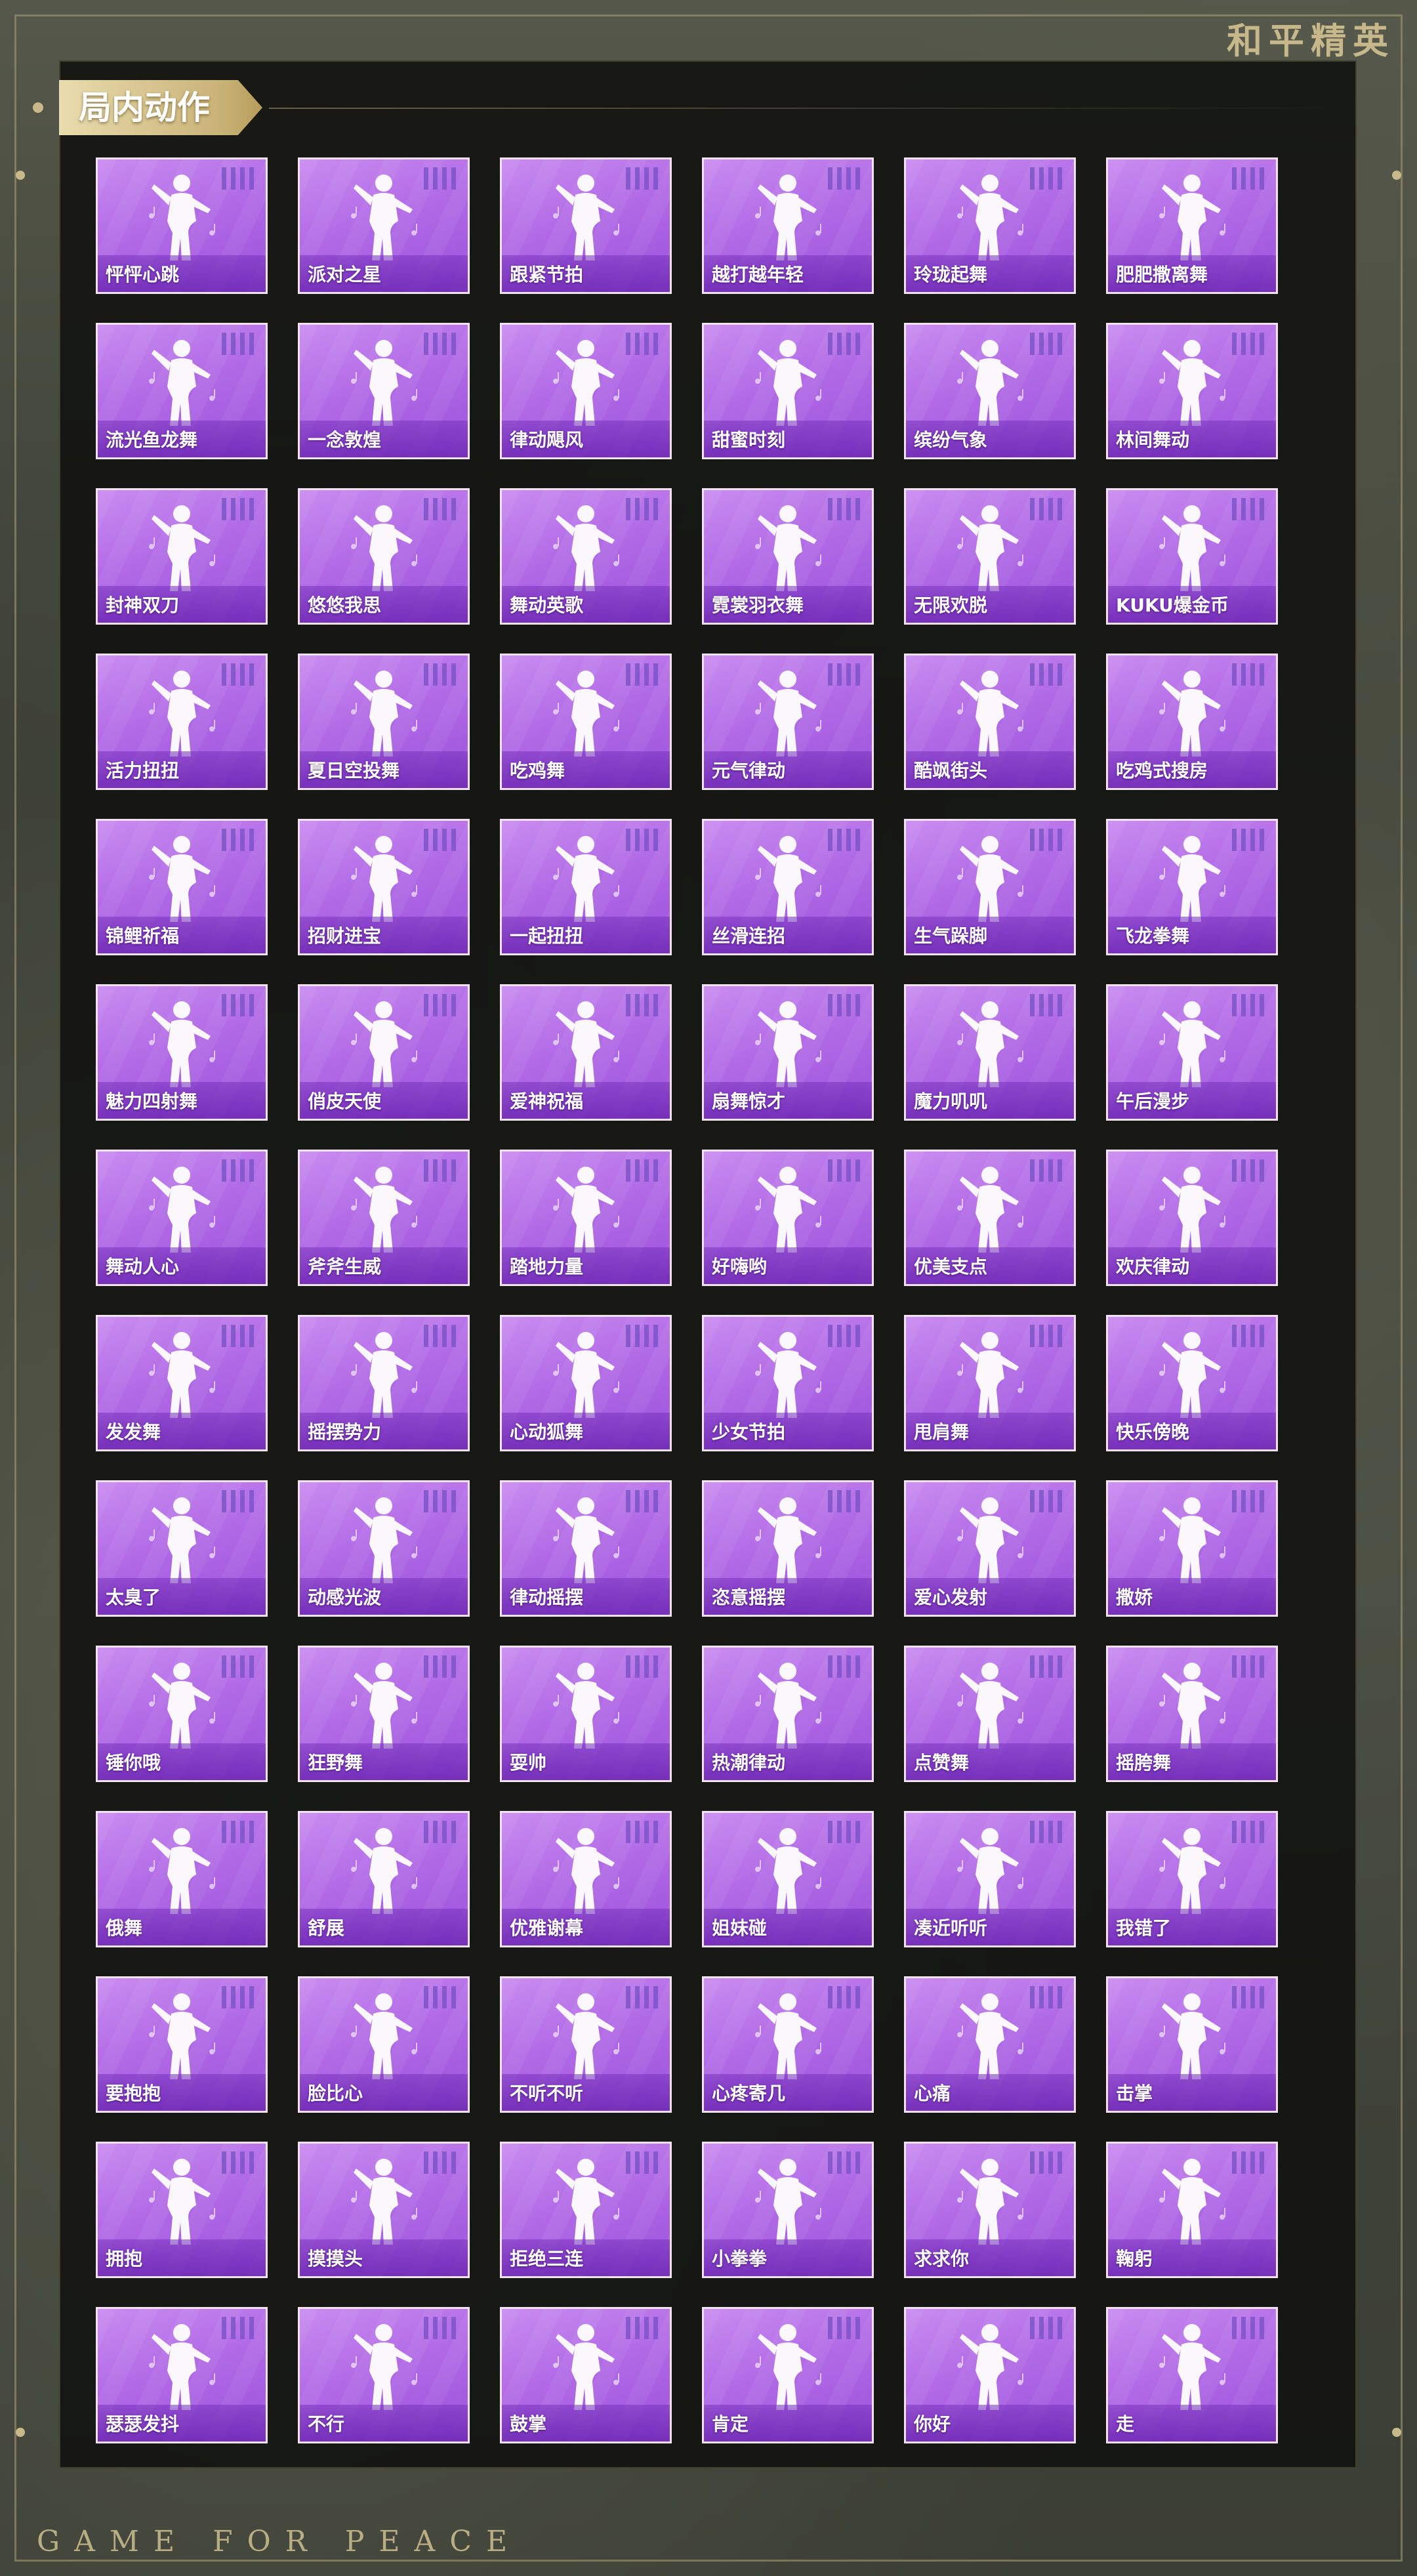 The image size is (1417, 2576). I want to click on action-card: 派对之星, so click(384, 226).